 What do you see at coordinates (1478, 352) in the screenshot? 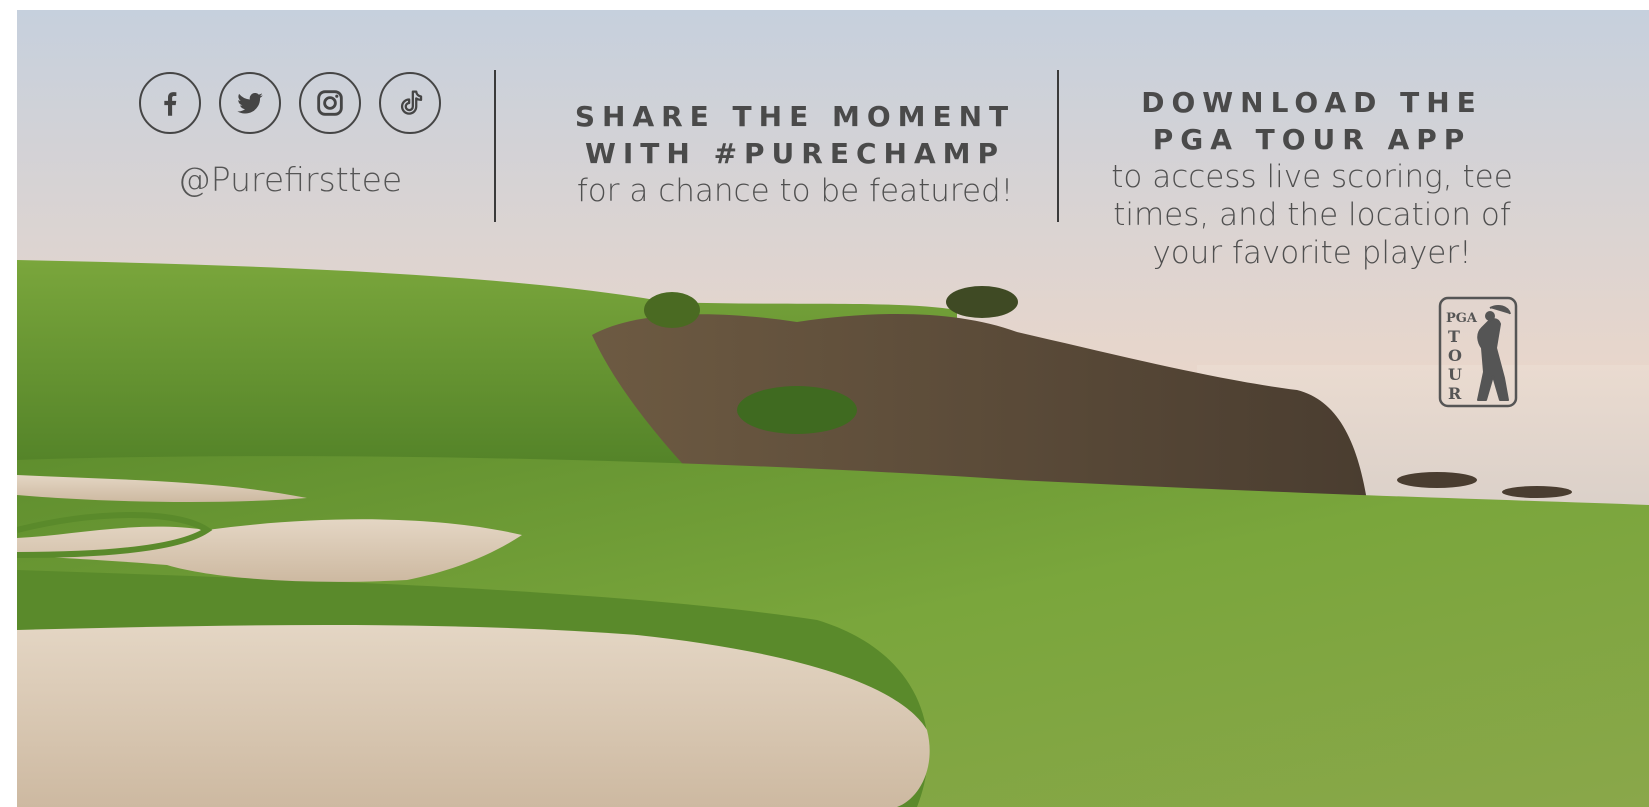
I see `pga-tour-logo: PGA T O U R` at bounding box center [1478, 352].